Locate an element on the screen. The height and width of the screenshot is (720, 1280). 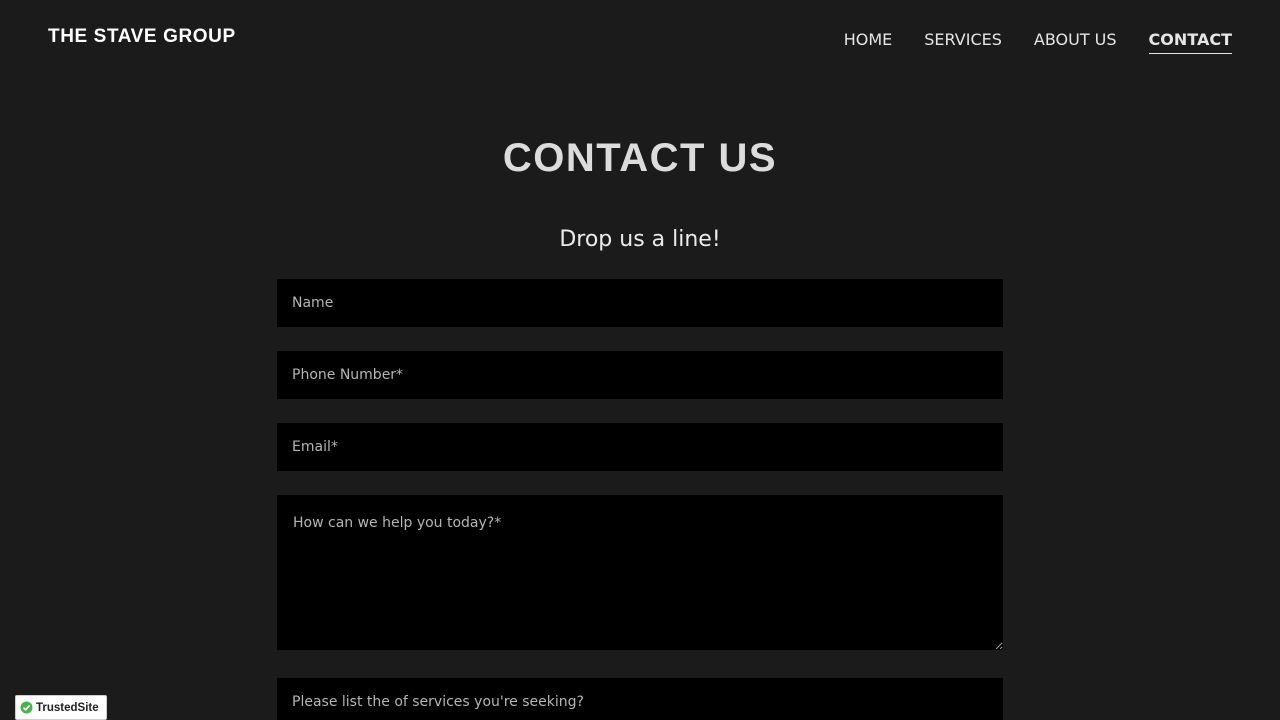
page-title: CONTACT US is located at coordinates (640, 158).